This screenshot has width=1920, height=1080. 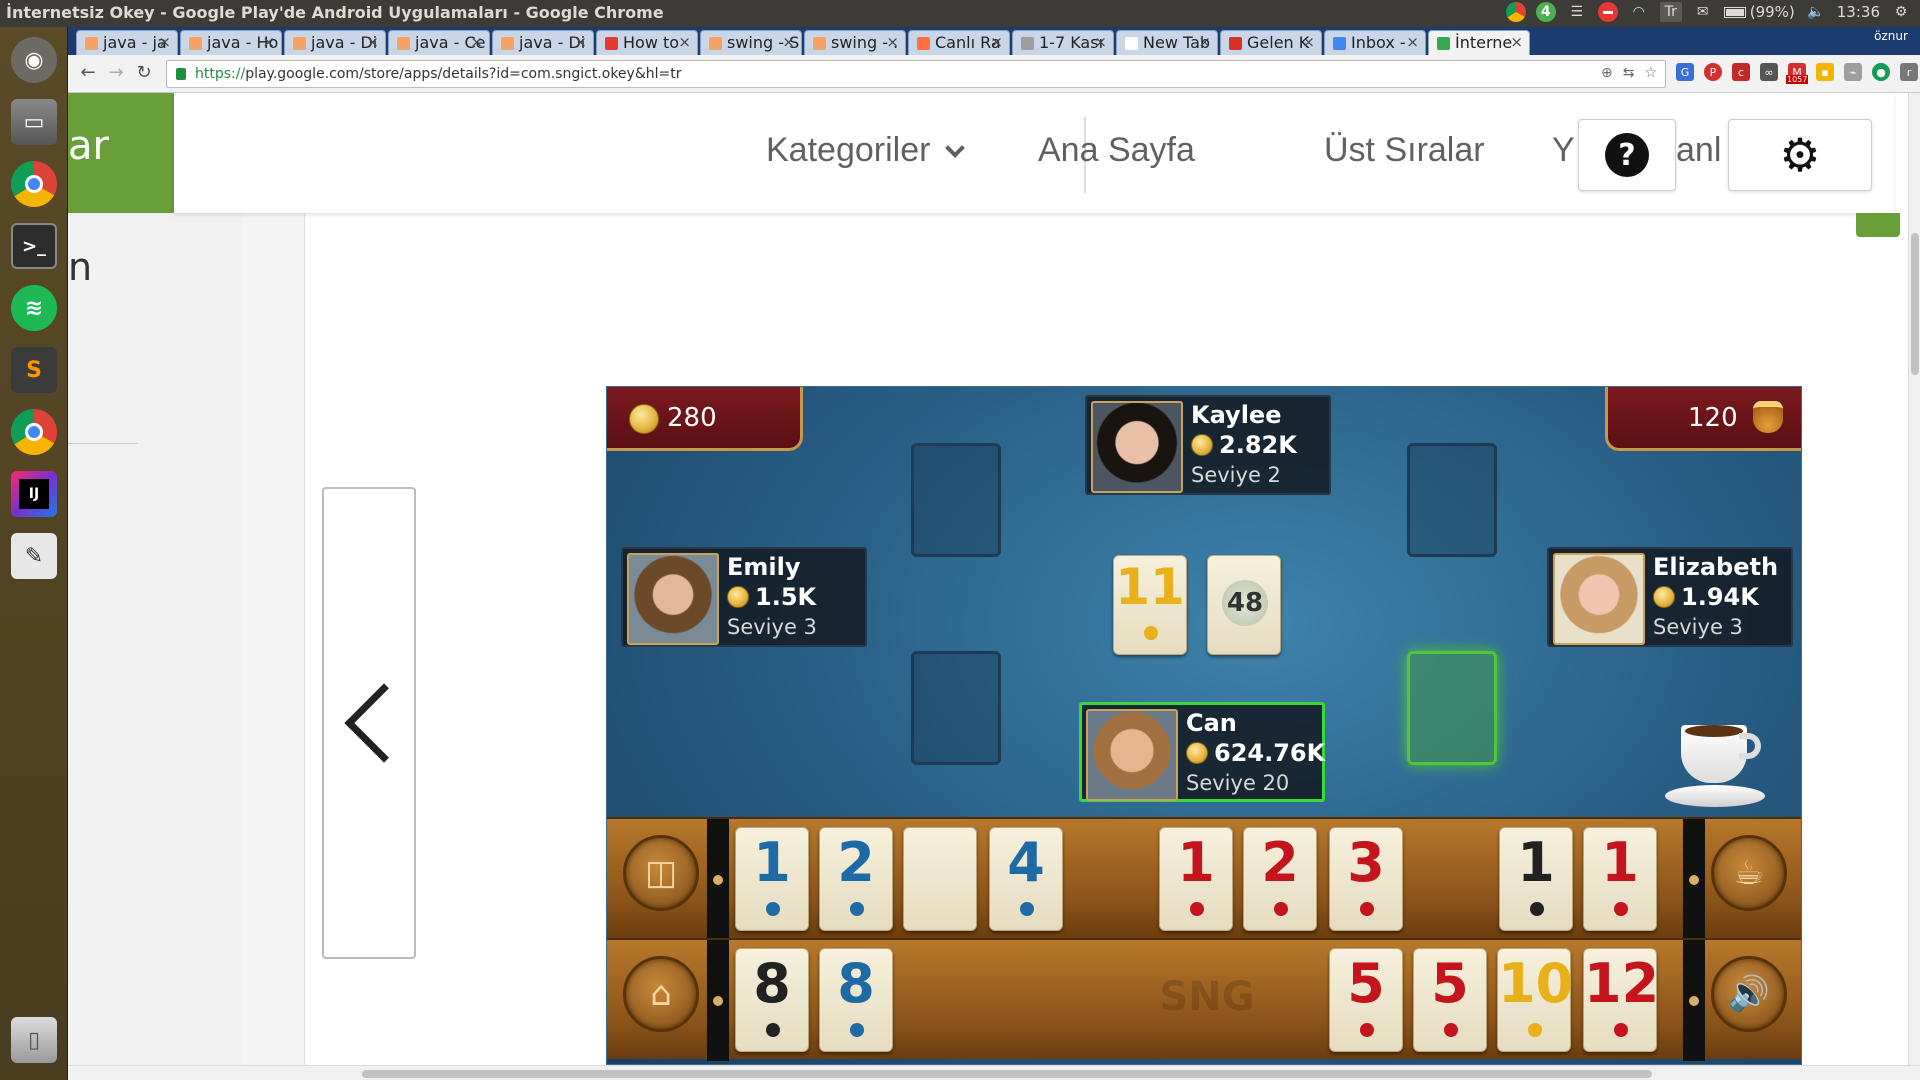 I want to click on okey-tile: 4, so click(x=1026, y=879).